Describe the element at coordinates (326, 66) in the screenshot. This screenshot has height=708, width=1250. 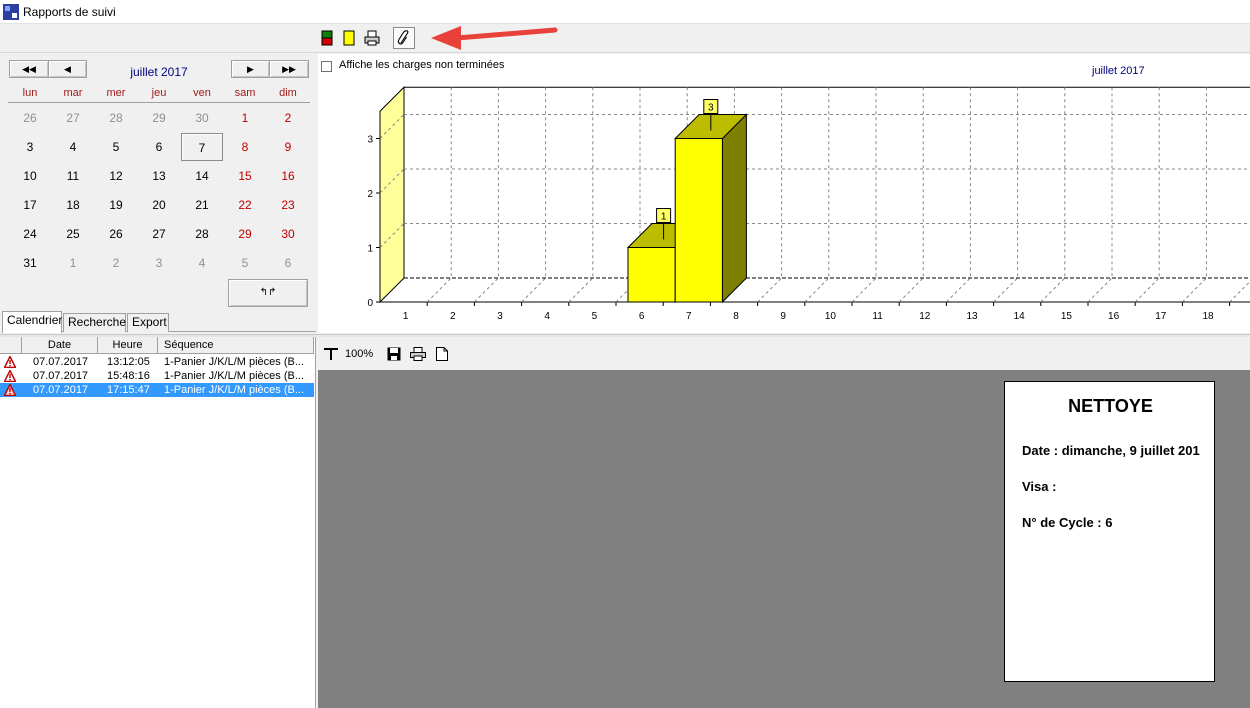
I see `show-unfinished-checkbox` at that location.